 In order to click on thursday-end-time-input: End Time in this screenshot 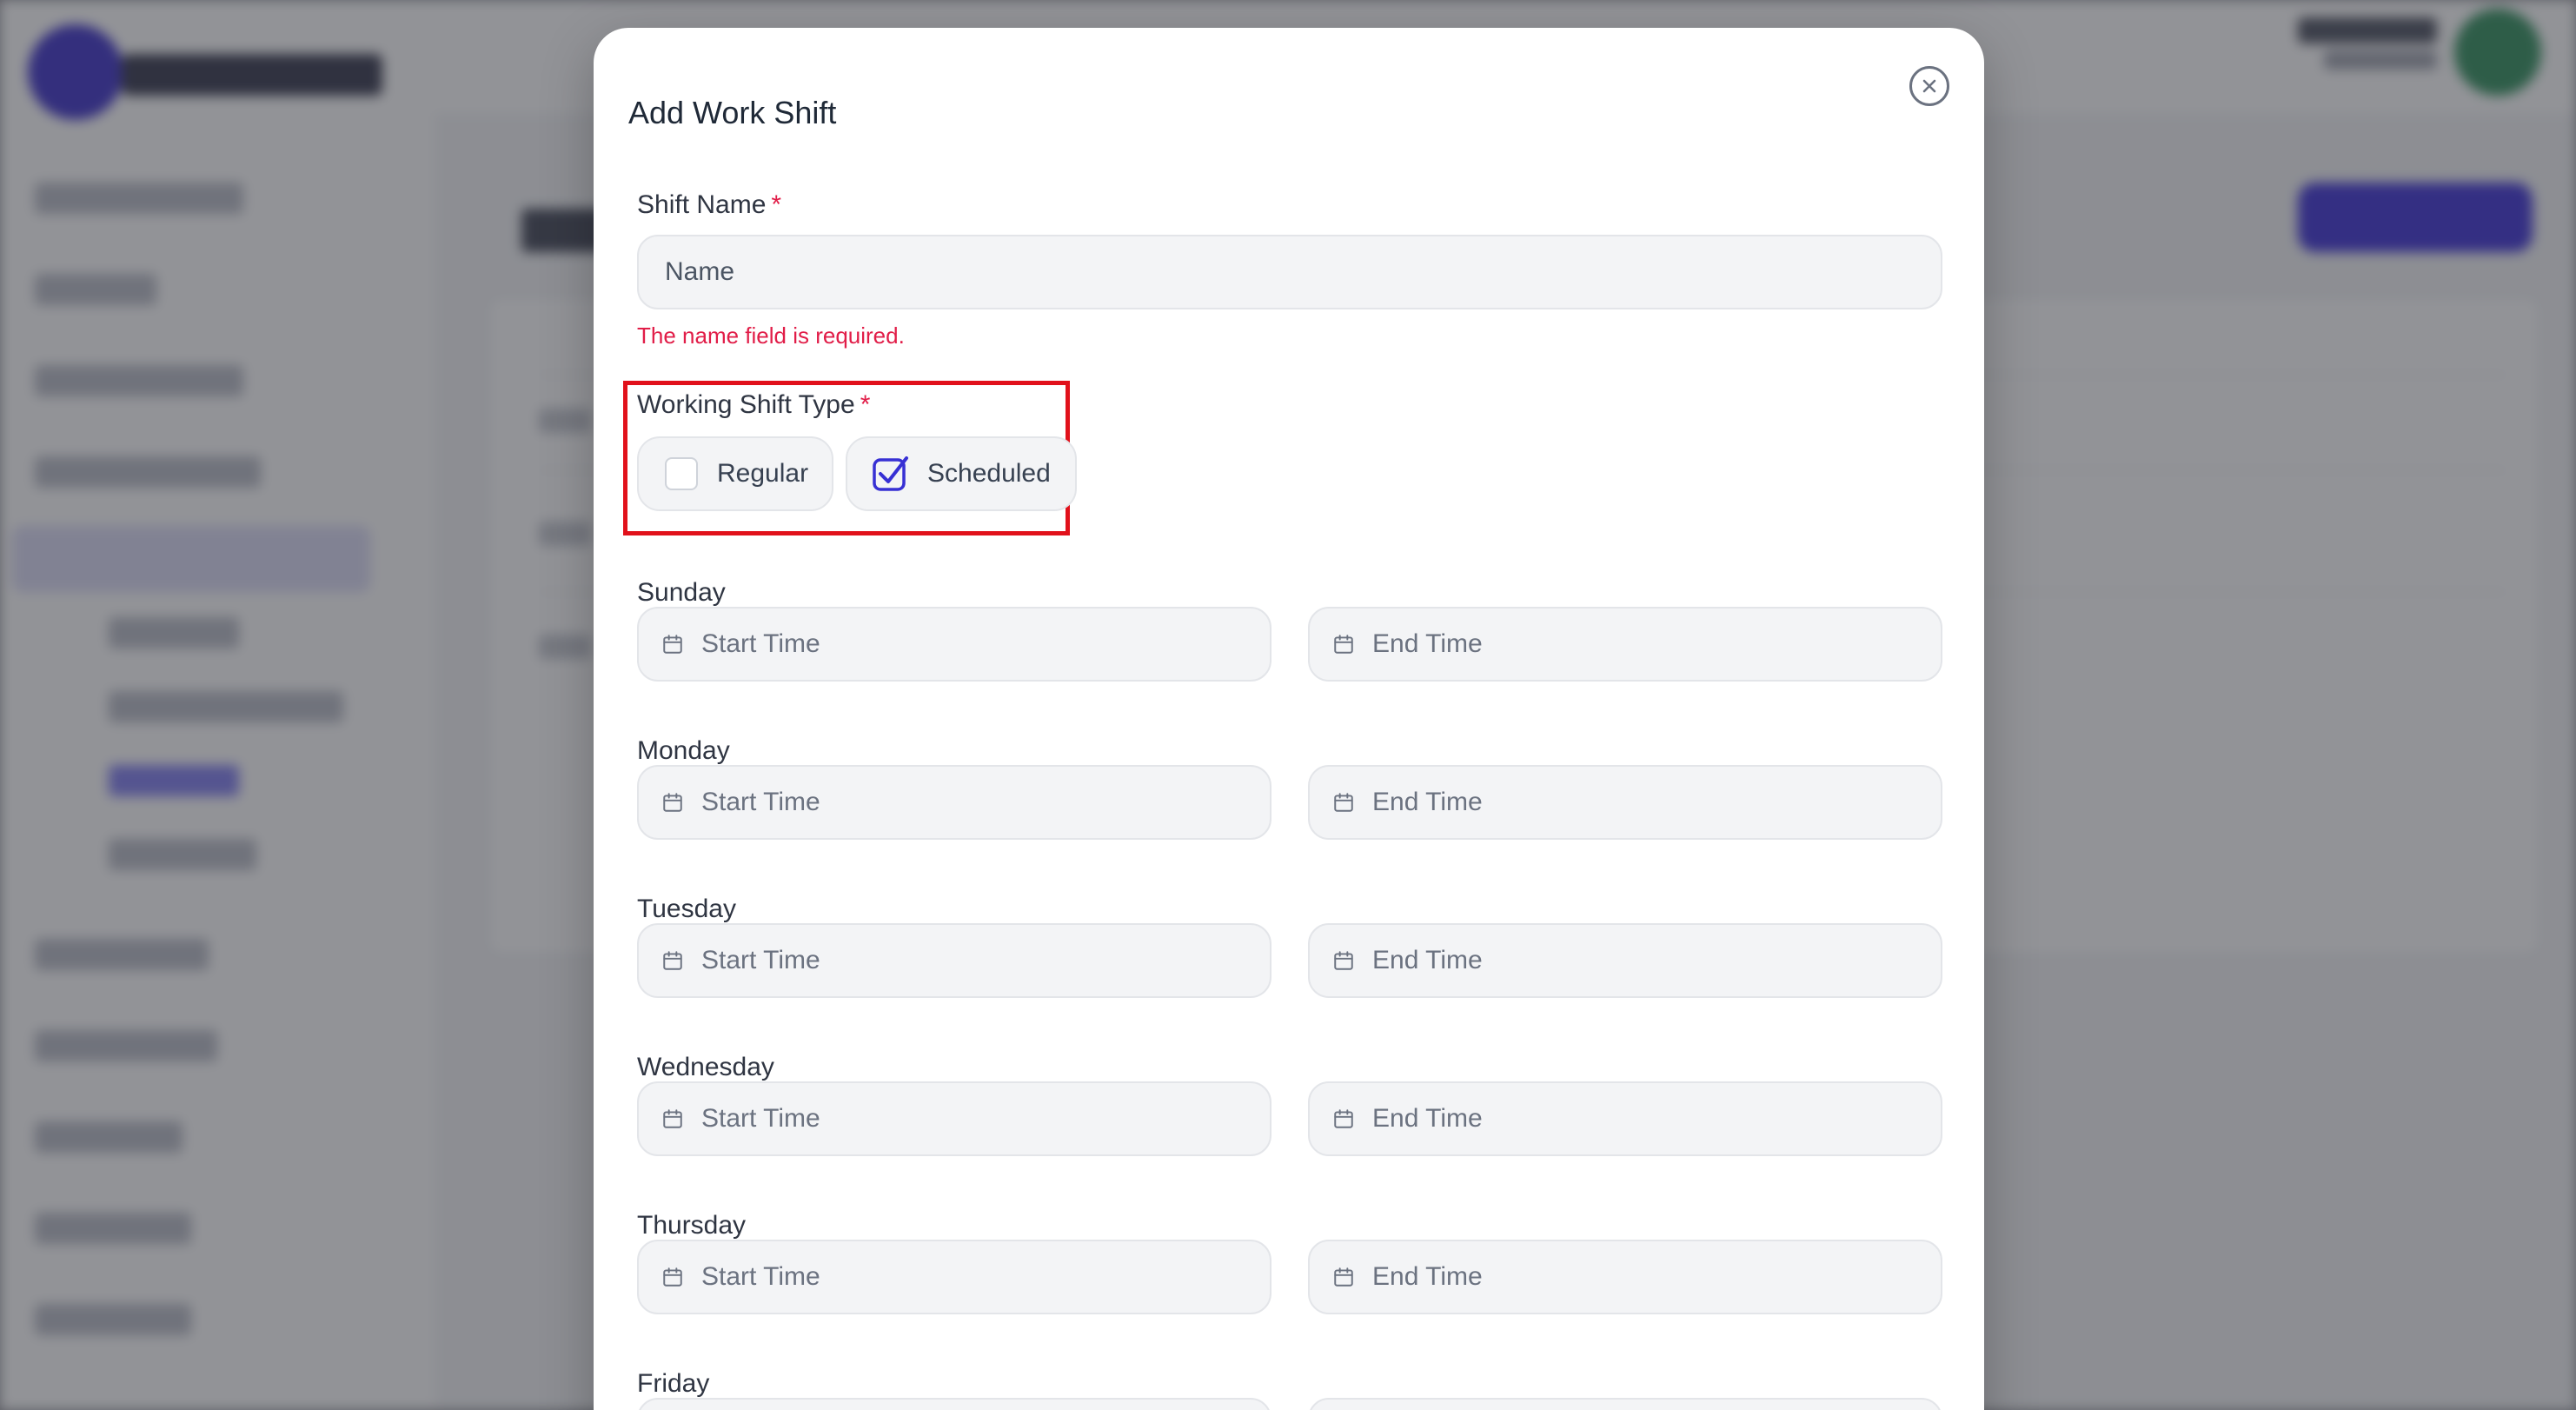, I will do `click(1625, 1277)`.